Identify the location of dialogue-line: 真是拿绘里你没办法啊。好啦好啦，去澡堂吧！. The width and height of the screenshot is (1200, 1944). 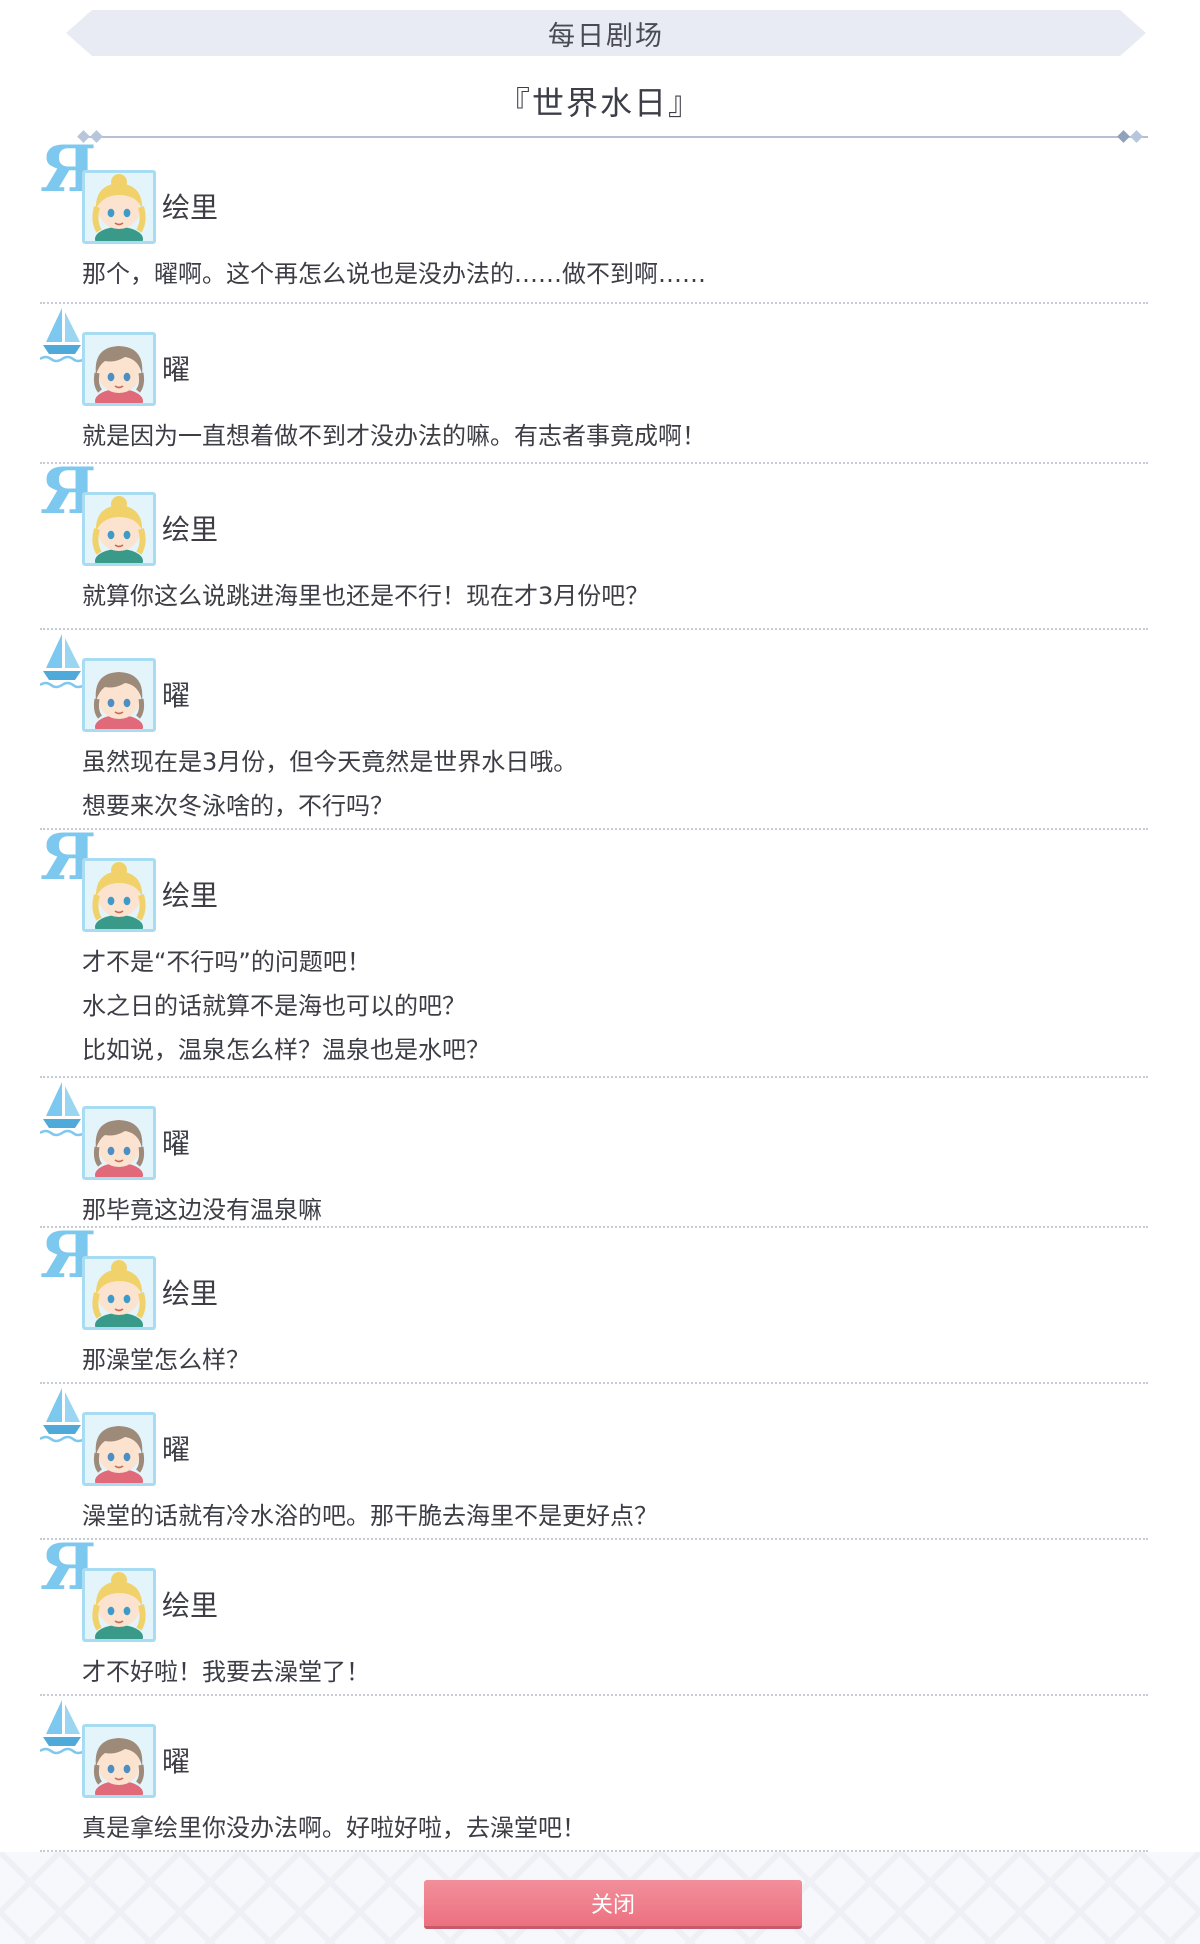
(334, 1828).